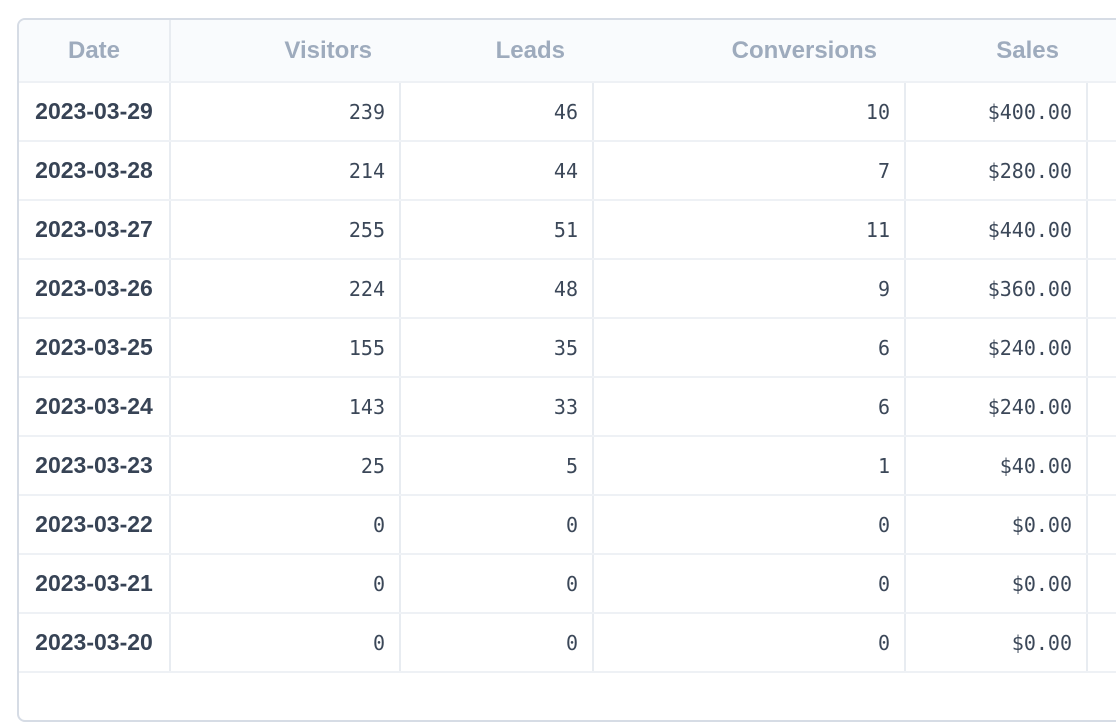 The width and height of the screenshot is (1116, 722). I want to click on table-row: 2023-03-27 255 51 11 $440.00, so click(567, 230).